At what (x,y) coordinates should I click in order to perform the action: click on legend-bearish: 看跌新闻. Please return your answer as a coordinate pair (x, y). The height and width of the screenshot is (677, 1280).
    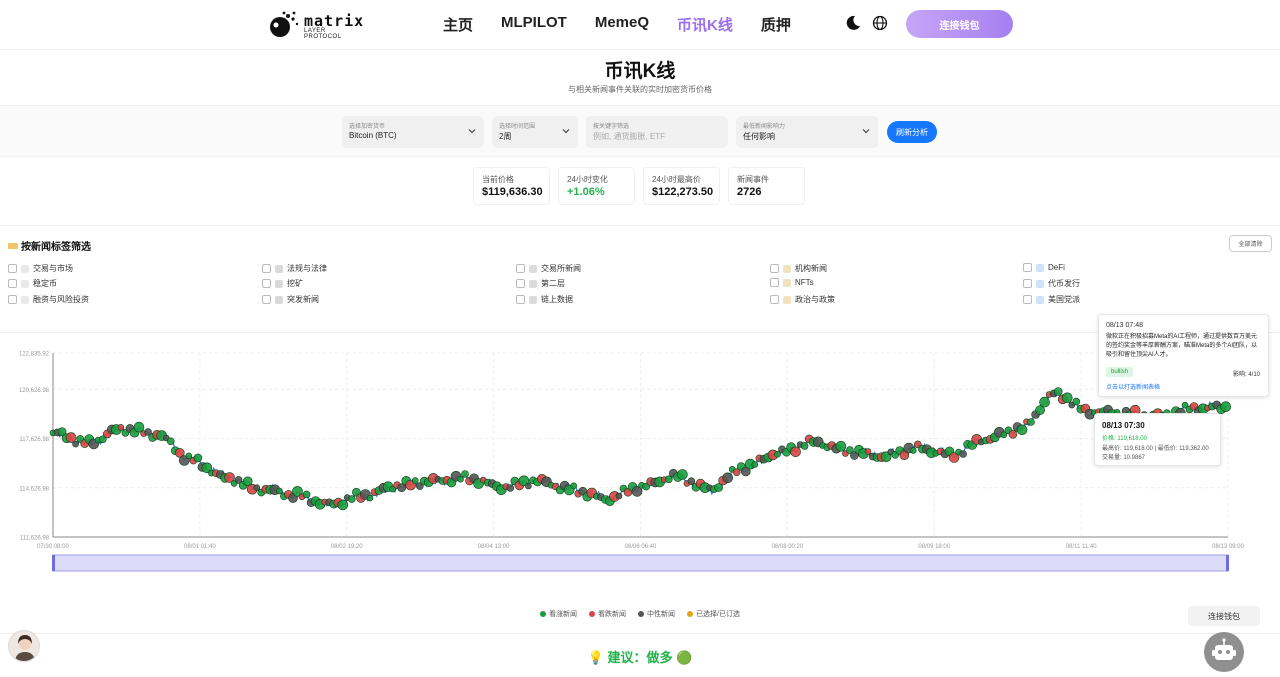
    Looking at the image, I should click on (607, 614).